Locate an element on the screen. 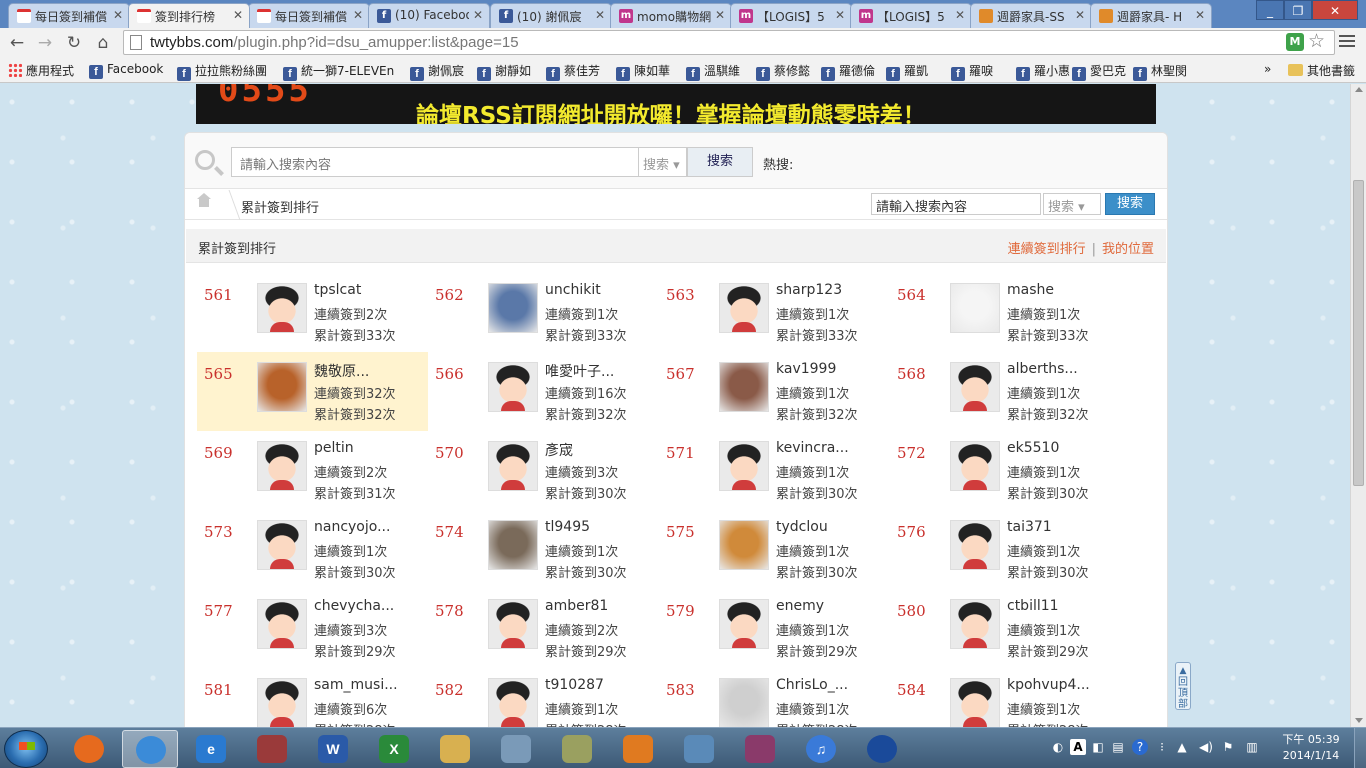 The width and height of the screenshot is (1366, 768). chrome-menu-icon is located at coordinates (1347, 41).